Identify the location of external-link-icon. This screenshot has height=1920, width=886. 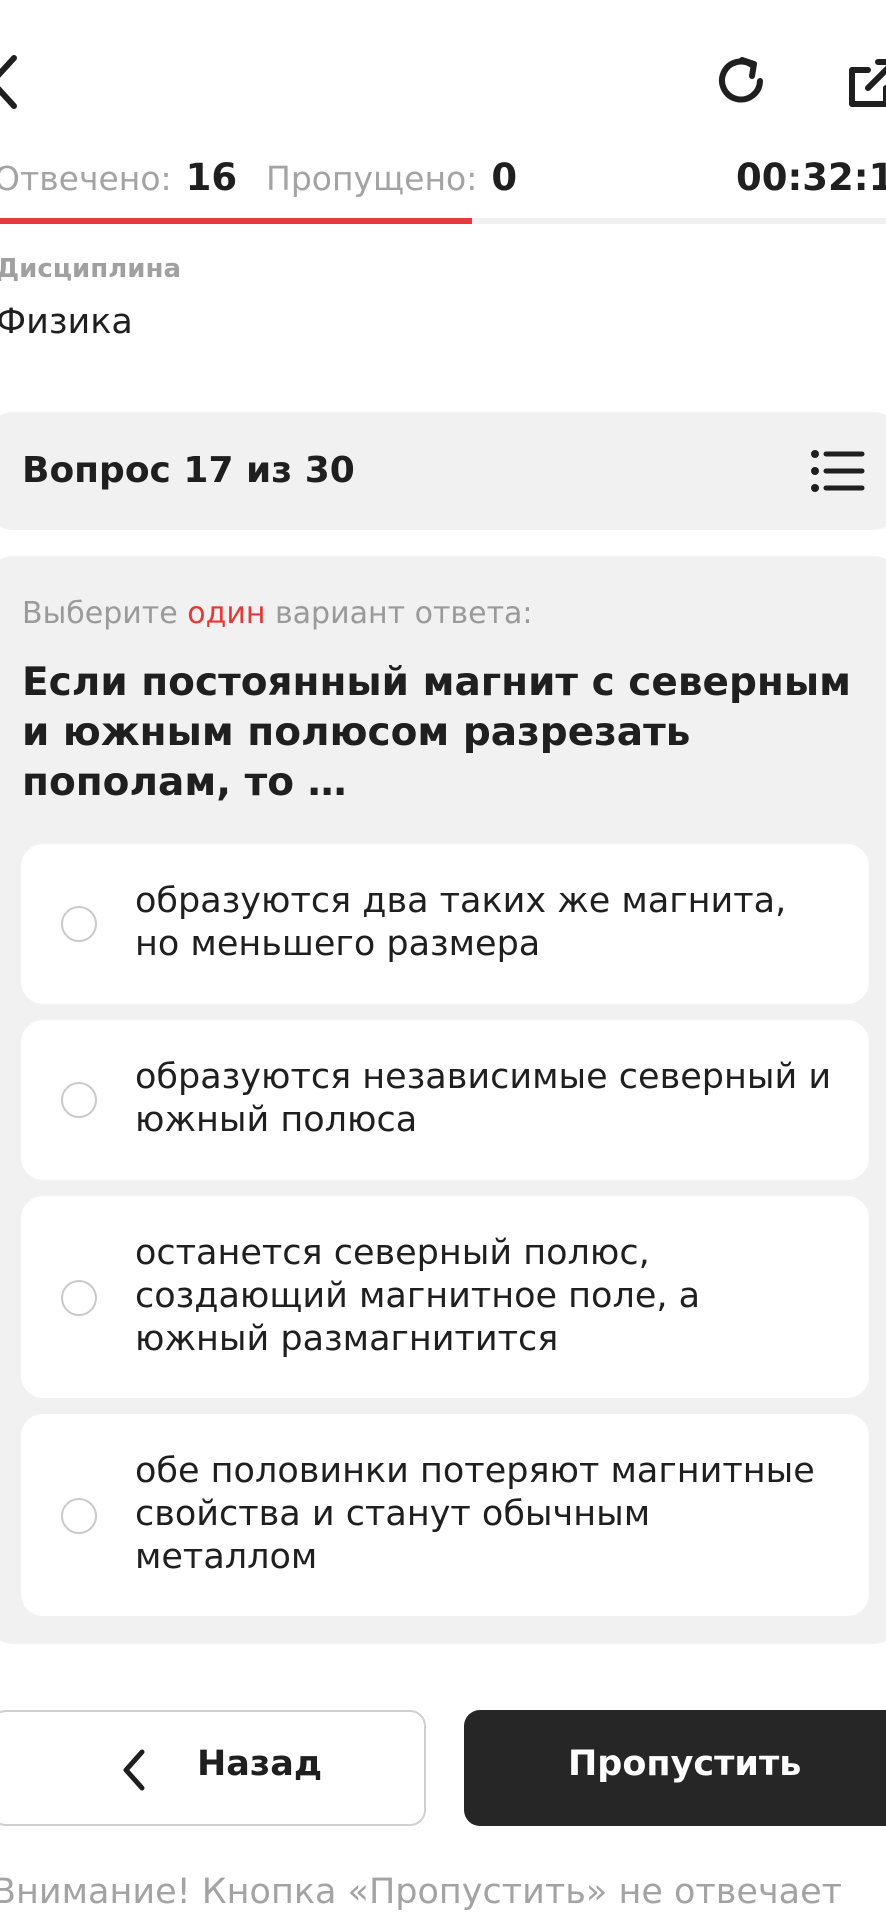
(866, 84).